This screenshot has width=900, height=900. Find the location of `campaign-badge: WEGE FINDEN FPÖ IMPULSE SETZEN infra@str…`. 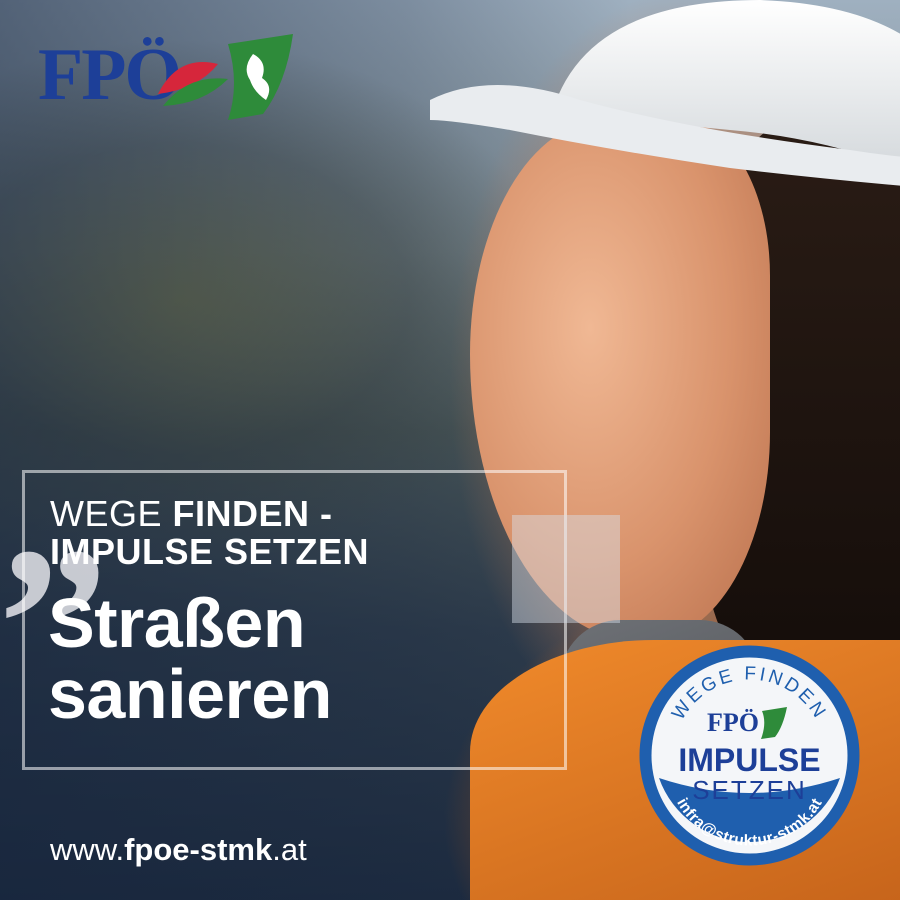

campaign-badge: WEGE FINDEN FPÖ IMPULSE SETZEN infra@str… is located at coordinates (749, 755).